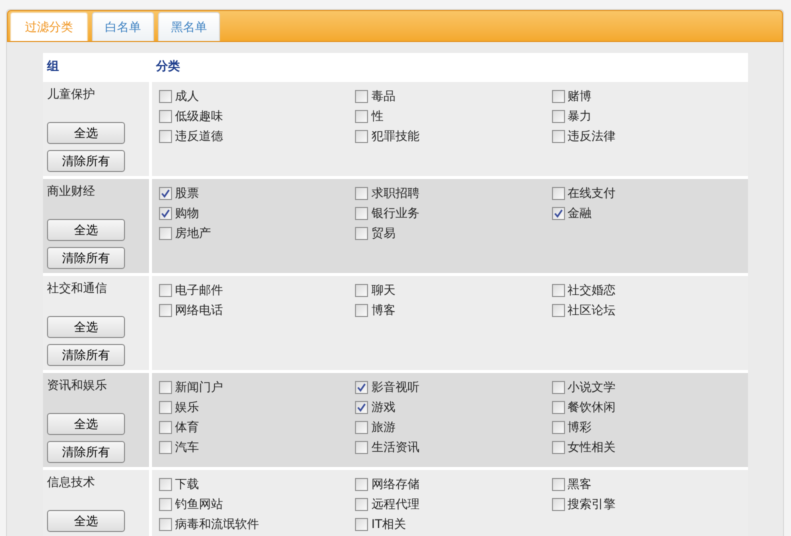 The image size is (791, 536). I want to click on tab: 黑名单, so click(189, 26).